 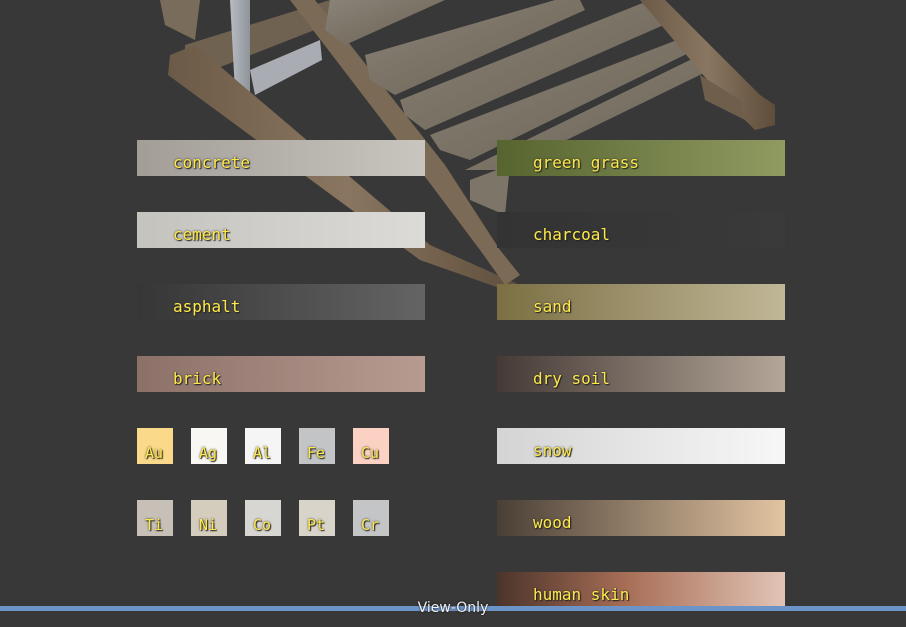 What do you see at coordinates (197, 378) in the screenshot?
I see `material-label: brick` at bounding box center [197, 378].